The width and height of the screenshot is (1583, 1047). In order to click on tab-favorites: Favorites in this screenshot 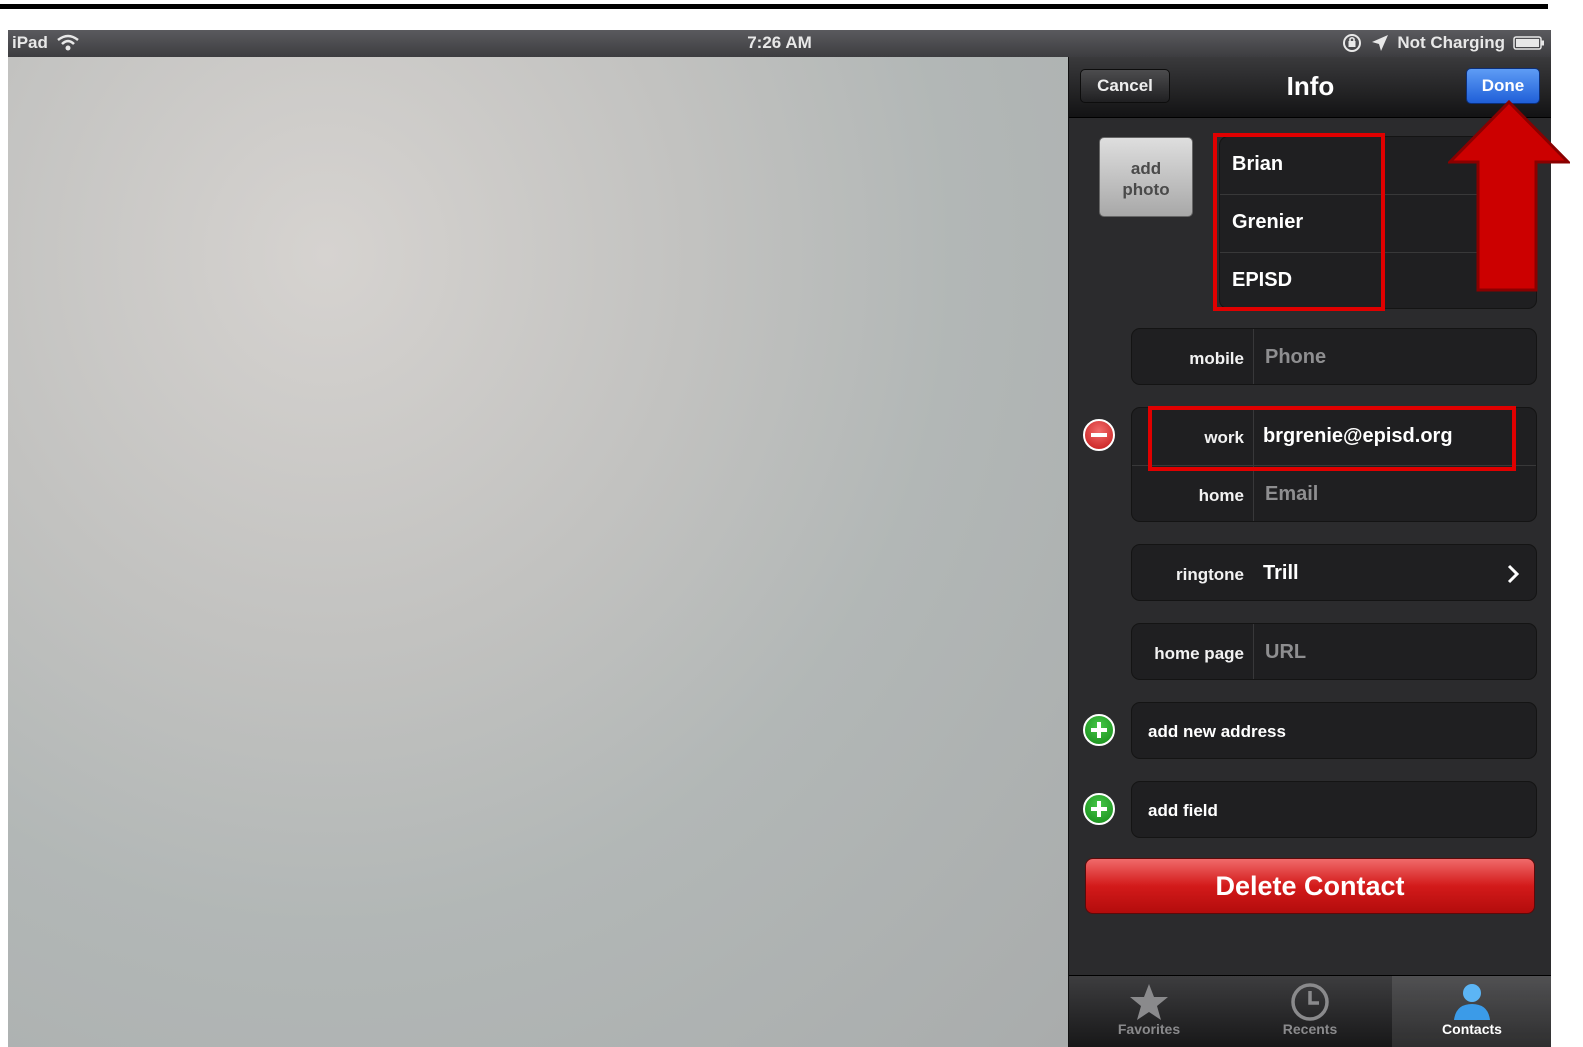, I will do `click(1149, 1011)`.